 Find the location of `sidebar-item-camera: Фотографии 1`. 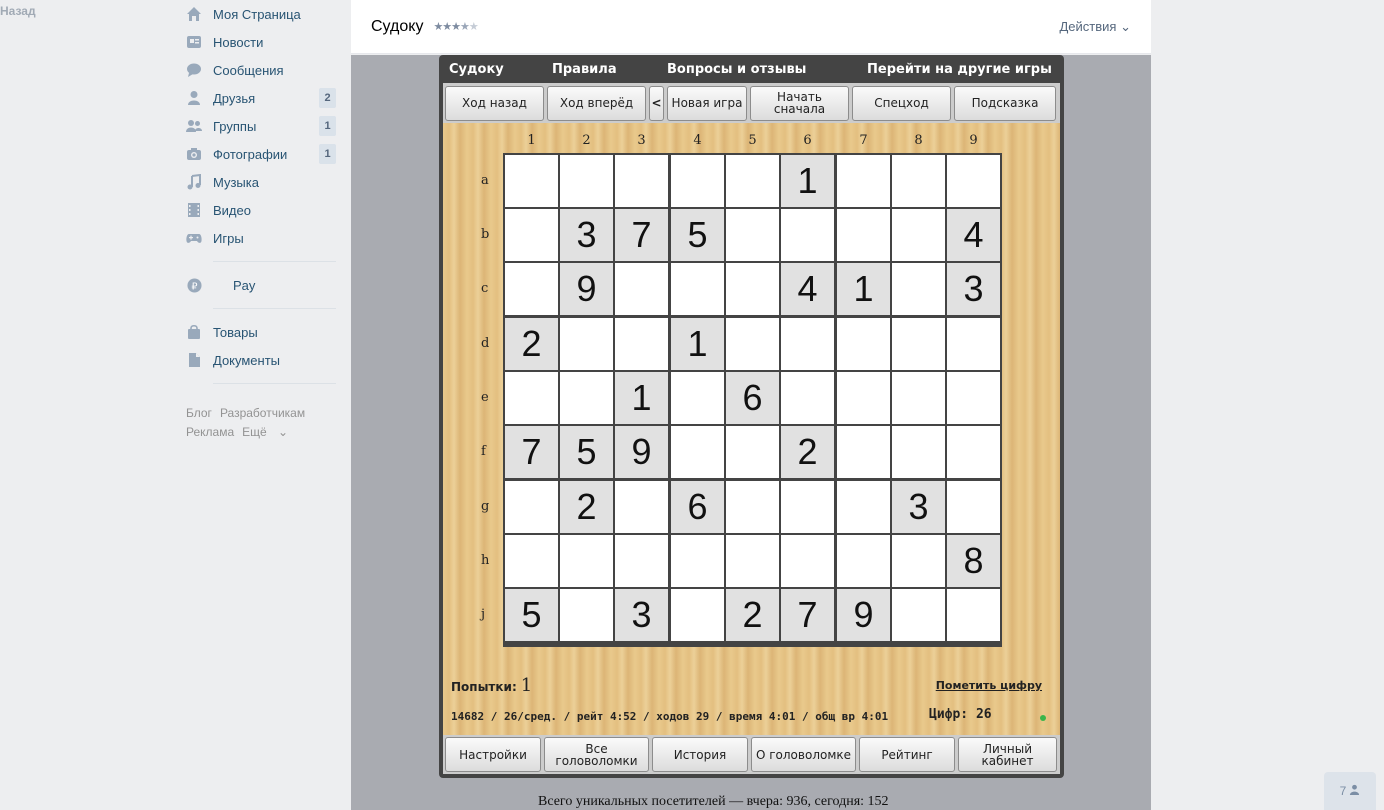

sidebar-item-camera: Фотографии 1 is located at coordinates (261, 154).